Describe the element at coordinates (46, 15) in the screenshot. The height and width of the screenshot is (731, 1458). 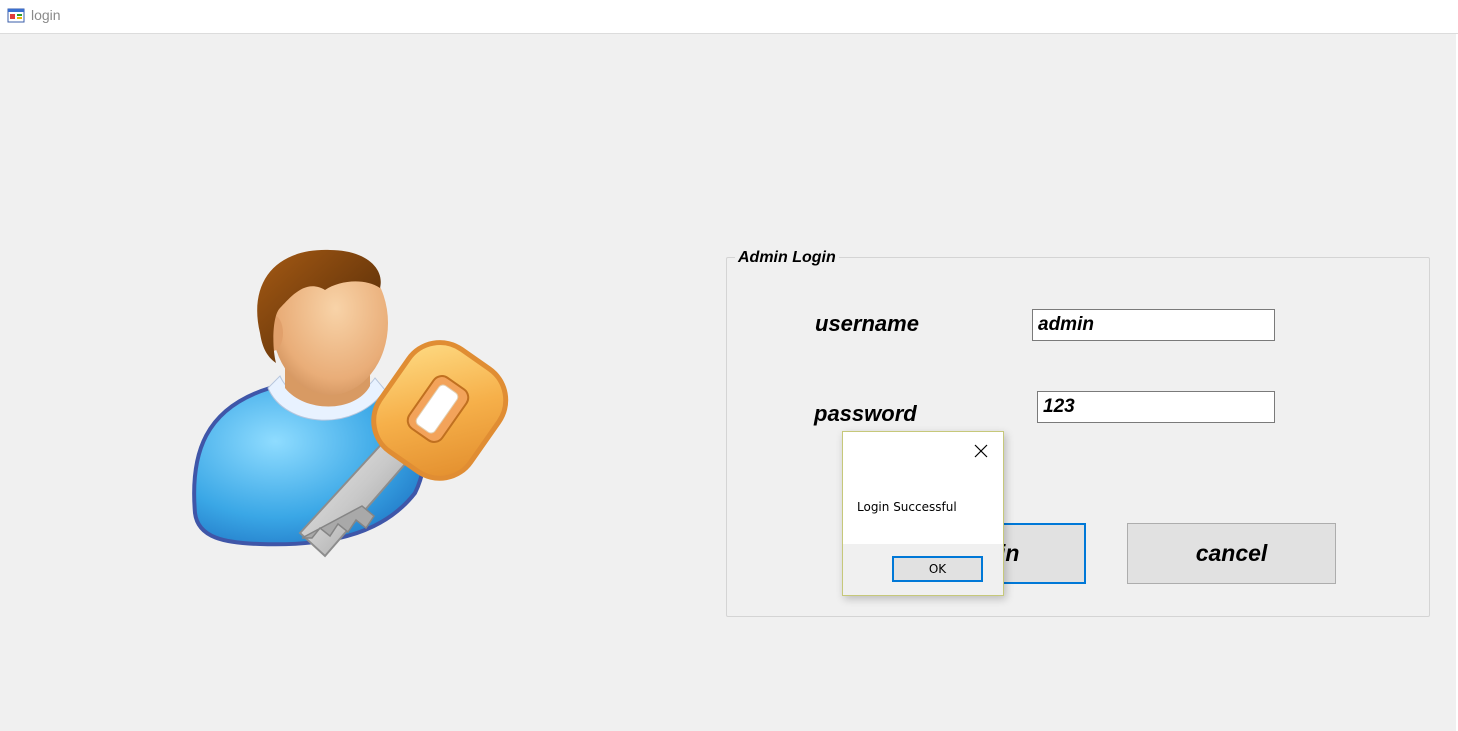
I see `window-title: login` at that location.